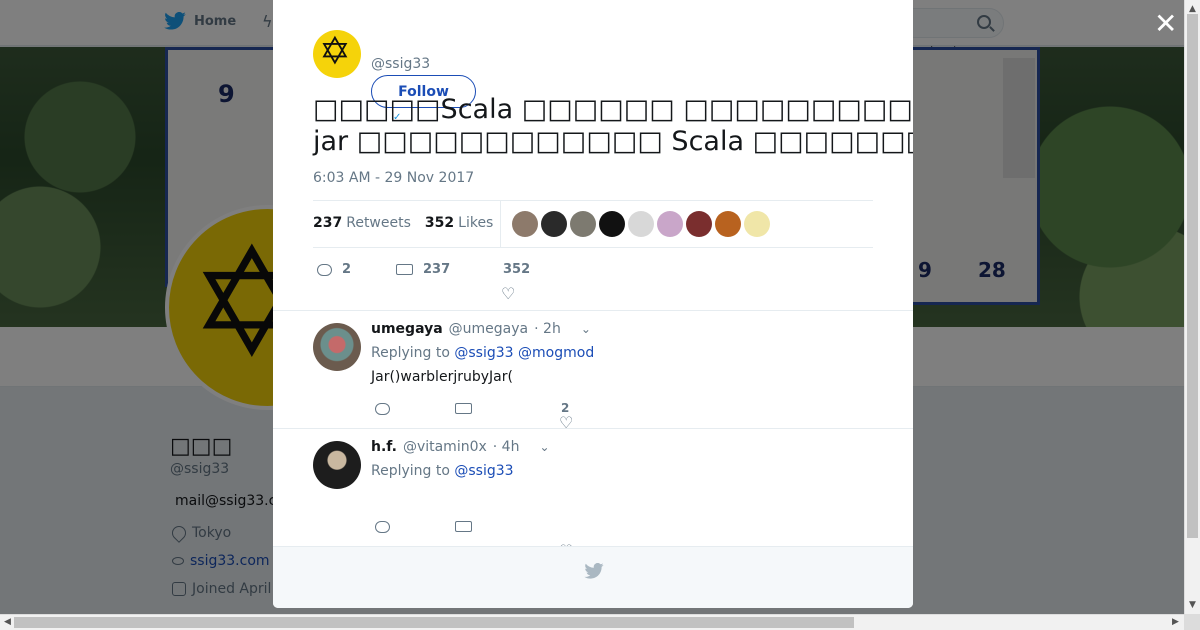  I want to click on reply-mentions: @ssig33 @mogmod, so click(524, 353).